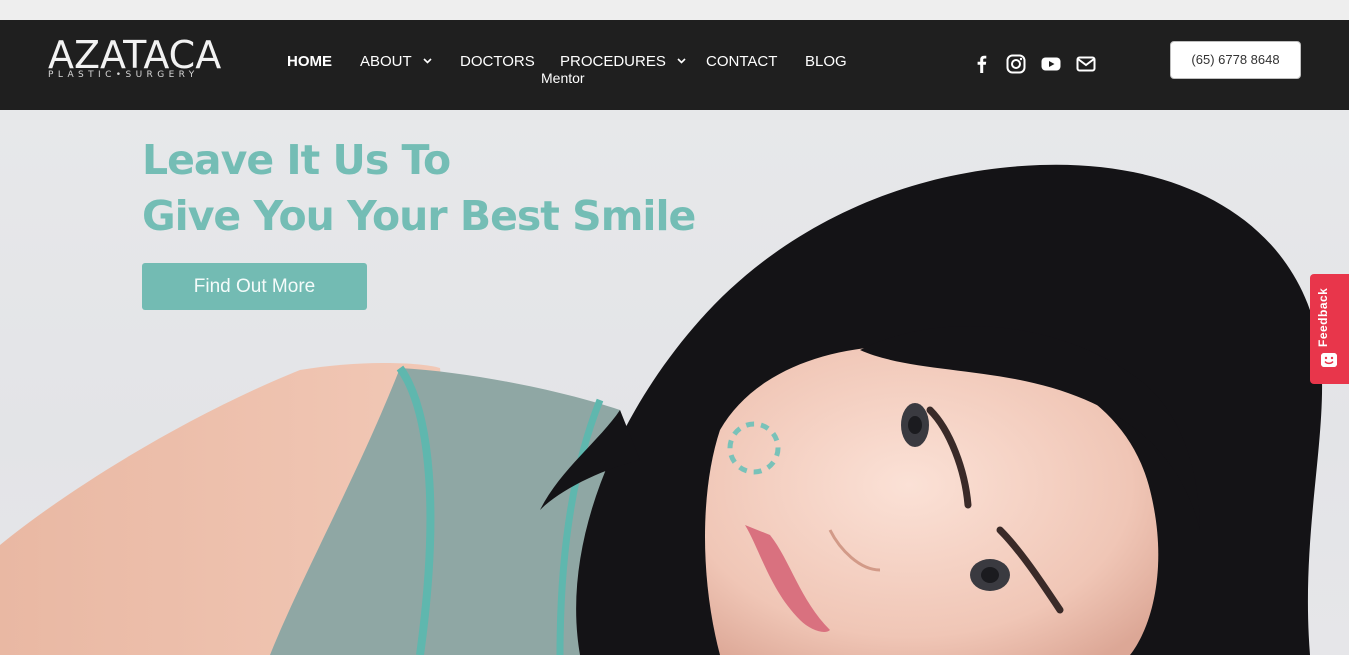  I want to click on nav-home: HOME, so click(309, 61).